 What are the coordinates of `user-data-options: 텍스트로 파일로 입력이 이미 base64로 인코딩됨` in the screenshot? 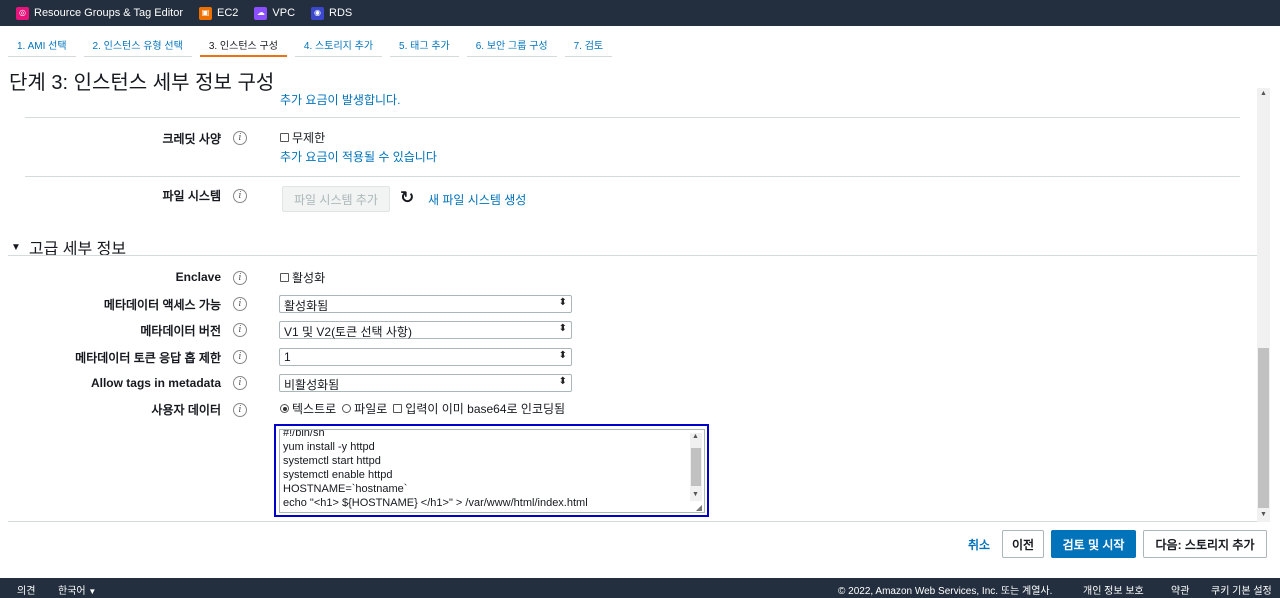 It's located at (422, 408).